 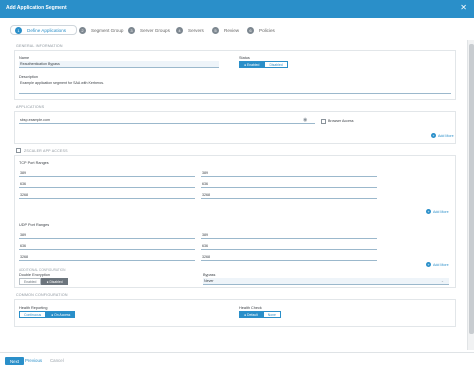 I want to click on tcp-port-from: 389, so click(x=107, y=173).